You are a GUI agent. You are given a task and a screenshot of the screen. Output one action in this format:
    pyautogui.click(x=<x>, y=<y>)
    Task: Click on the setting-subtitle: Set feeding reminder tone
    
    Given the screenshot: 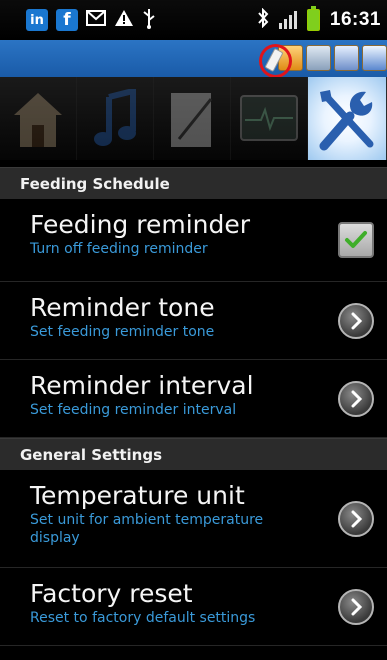 What is the action you would take?
    pyautogui.click(x=122, y=332)
    